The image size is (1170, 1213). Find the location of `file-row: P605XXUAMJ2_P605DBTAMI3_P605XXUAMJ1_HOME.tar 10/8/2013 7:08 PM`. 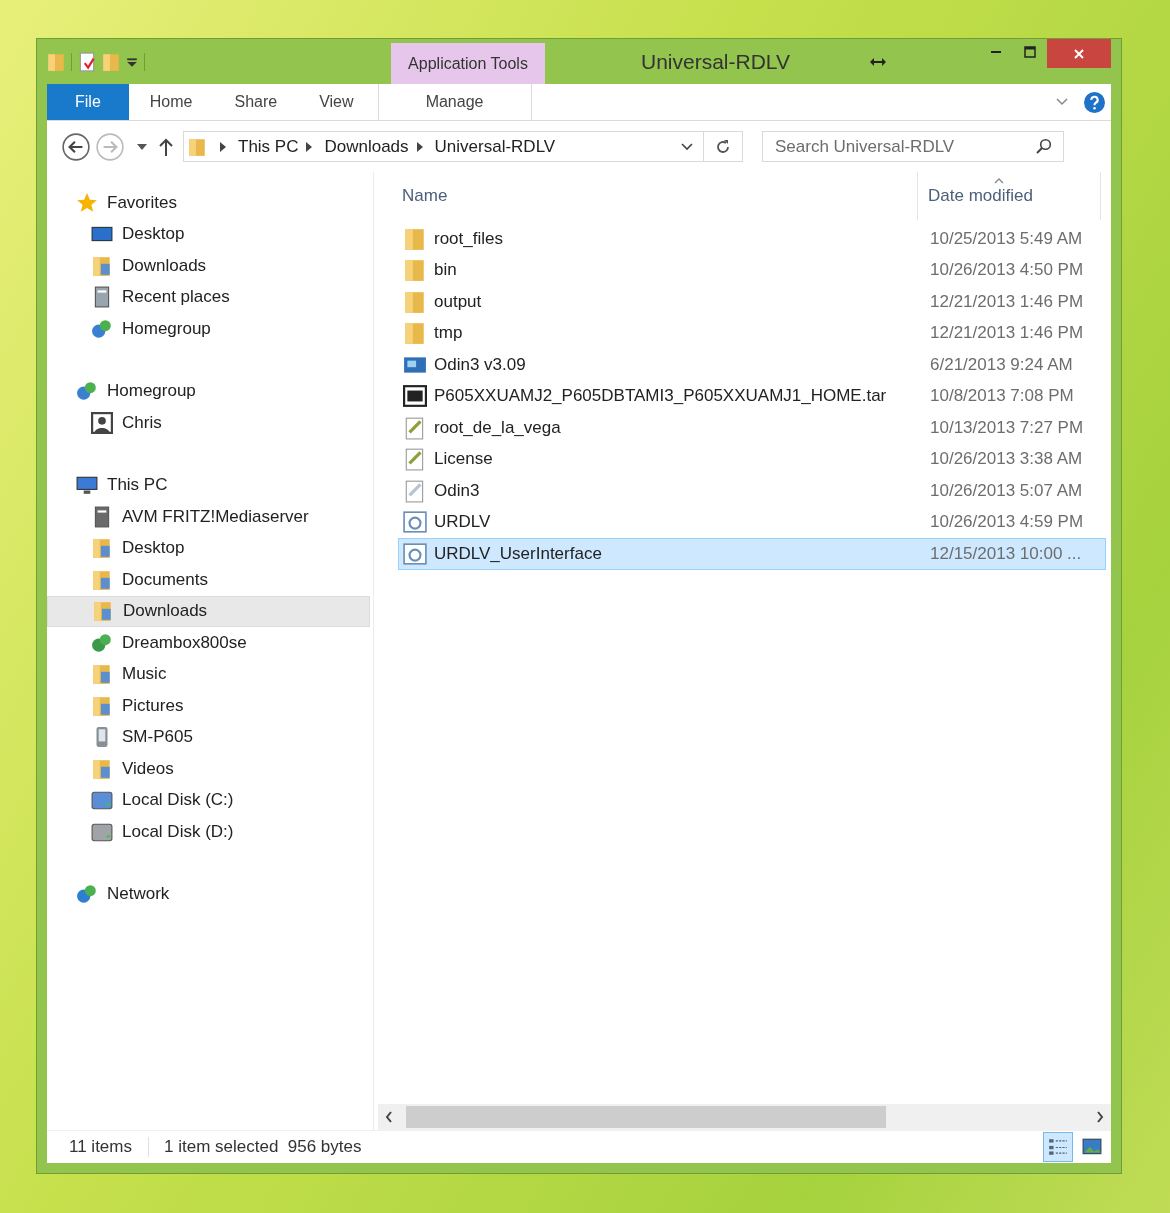

file-row: P605XXUAMJ2_P605DBTAMI3_P605XXUAMJ1_HOME.tar 10/8/2013 7:08 PM is located at coordinates (752, 396).